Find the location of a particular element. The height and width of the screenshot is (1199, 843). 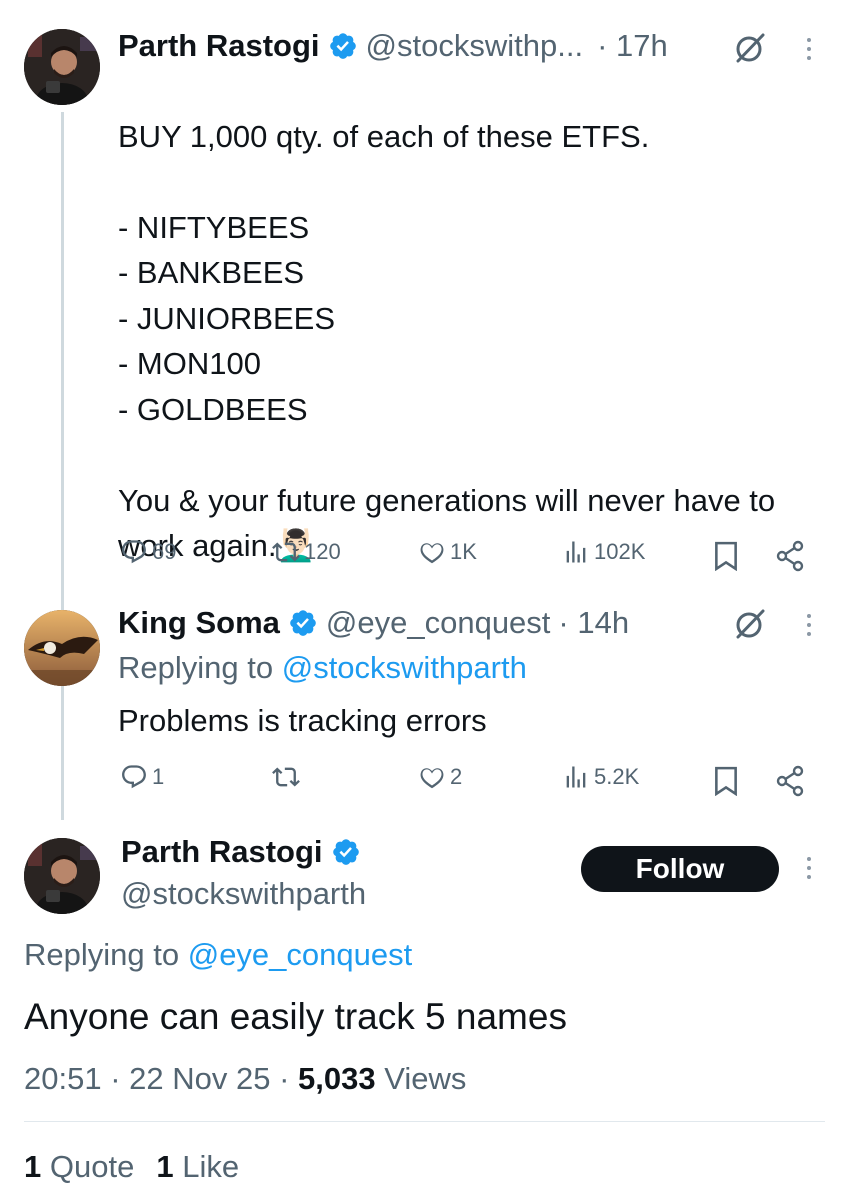

retweet-button is located at coordinates (288, 777).